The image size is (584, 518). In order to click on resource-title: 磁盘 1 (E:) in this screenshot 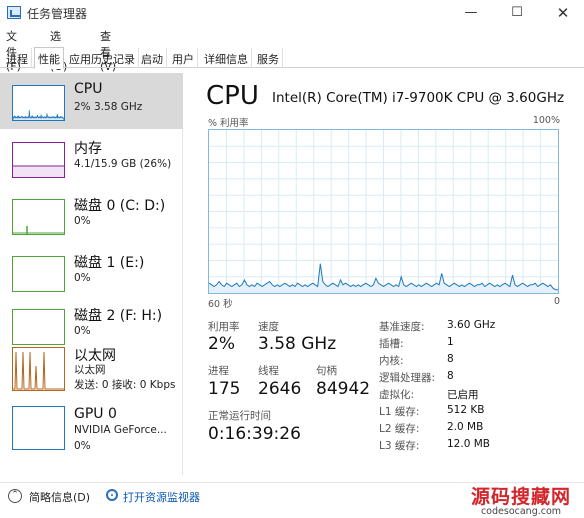, I will do `click(109, 263)`.